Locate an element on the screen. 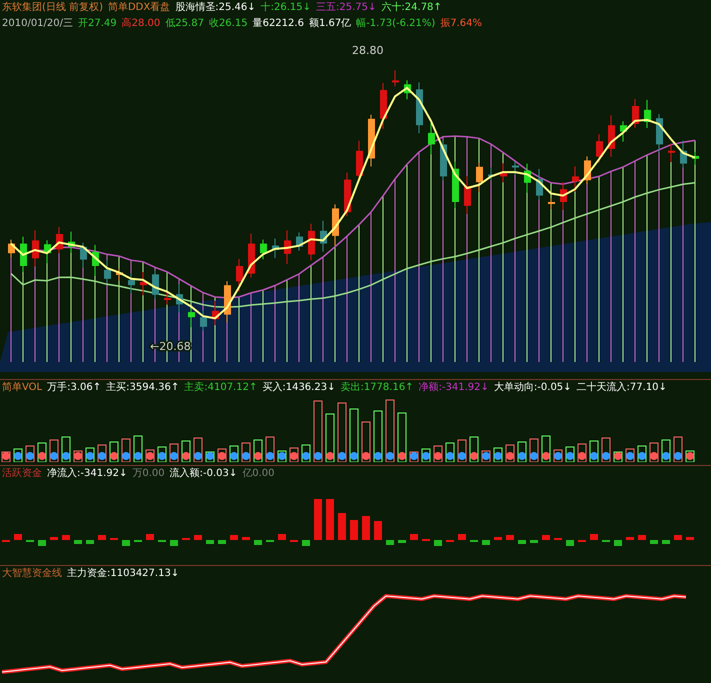 This screenshot has height=683, width=711. indicator-label: 流入额:-0.03↓ is located at coordinates (204, 473).